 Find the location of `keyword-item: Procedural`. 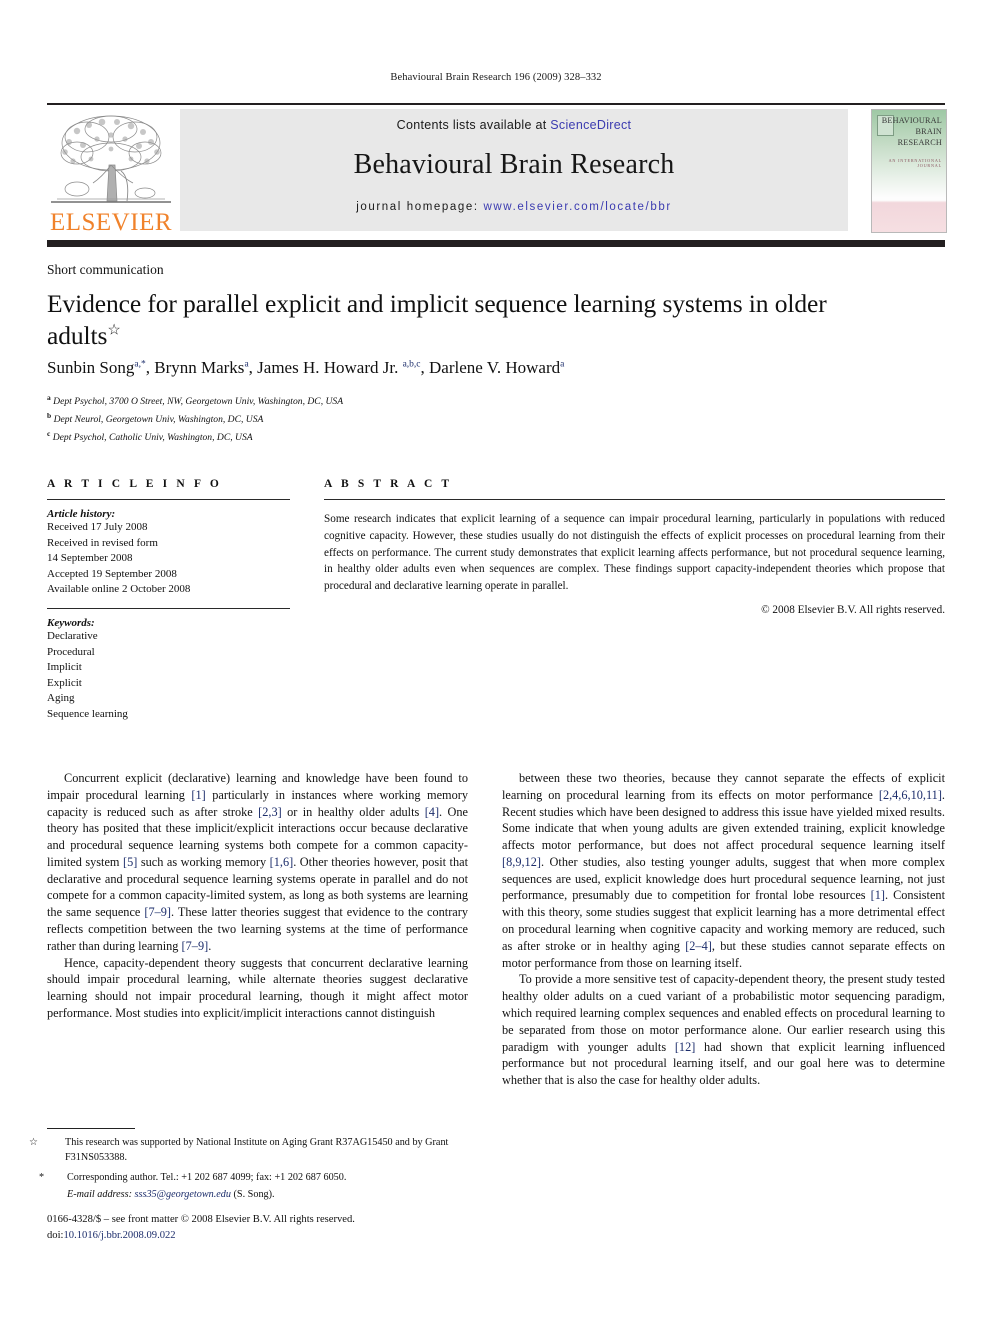

keyword-item: Procedural is located at coordinates (71, 651).